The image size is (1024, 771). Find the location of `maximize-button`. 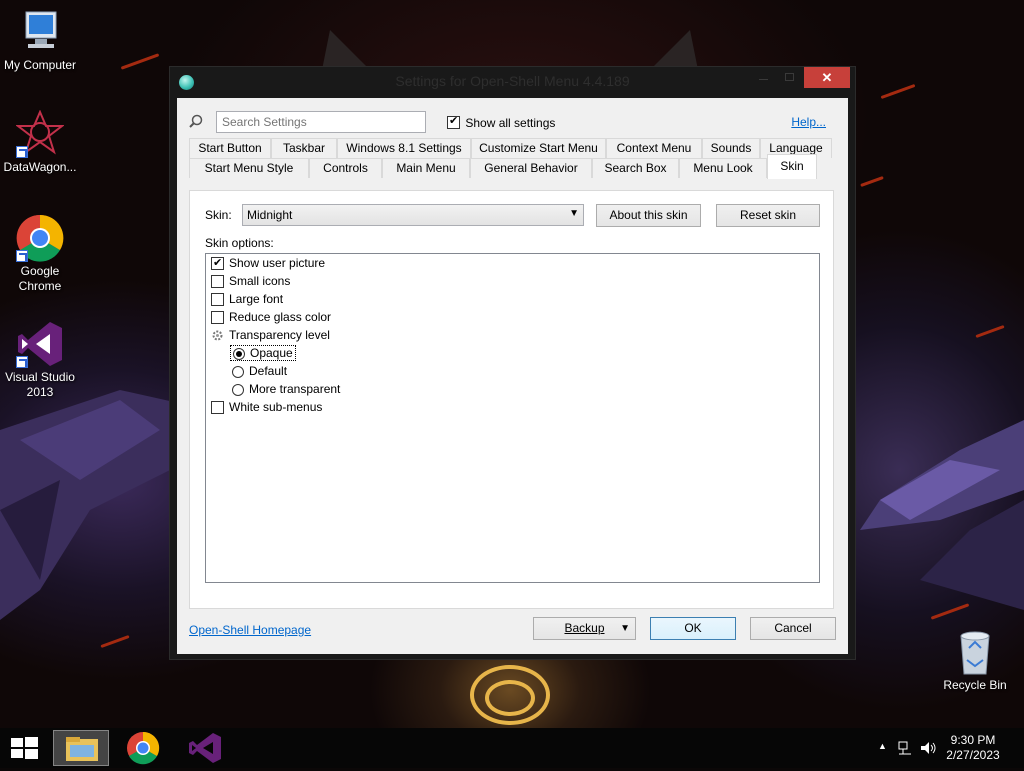

maximize-button is located at coordinates (790, 77).